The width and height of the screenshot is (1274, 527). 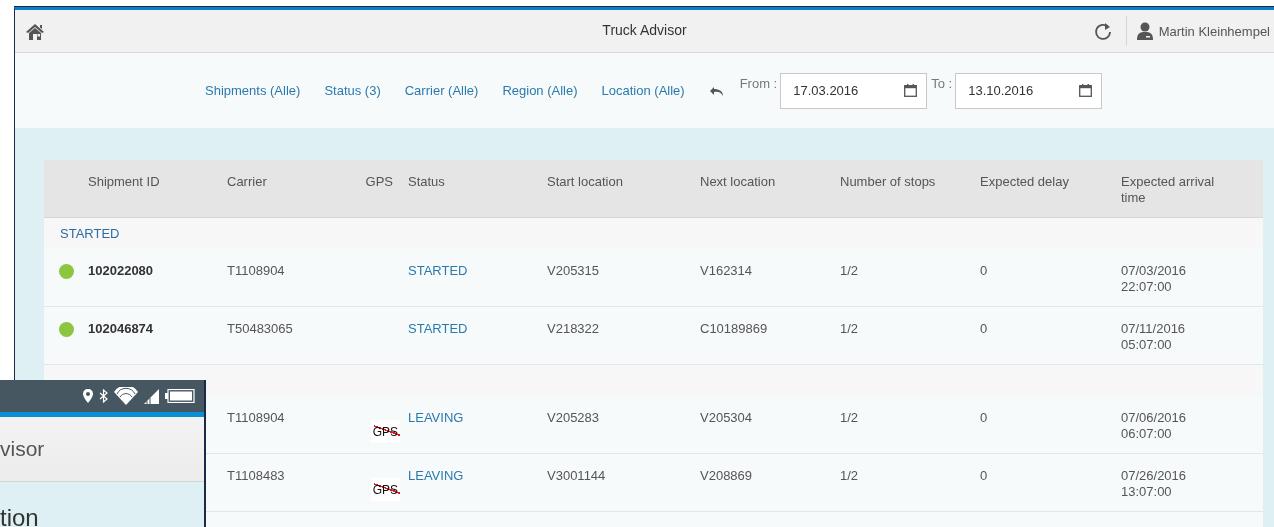 What do you see at coordinates (247, 182) in the screenshot?
I see `column-header: Carrier` at bounding box center [247, 182].